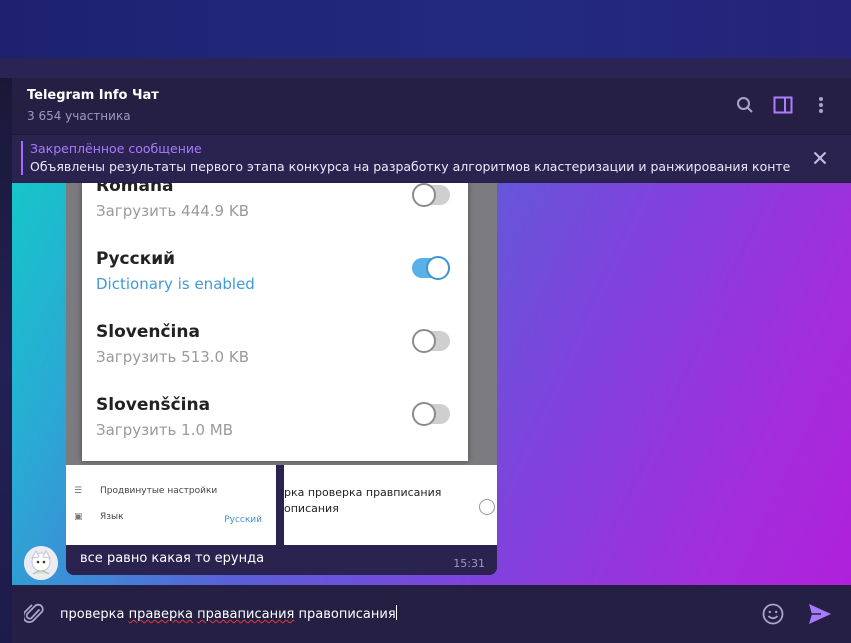 This screenshot has width=851, height=643. Describe the element at coordinates (93, 95) in the screenshot. I see `chat-title: Telegram Info Чат` at that location.